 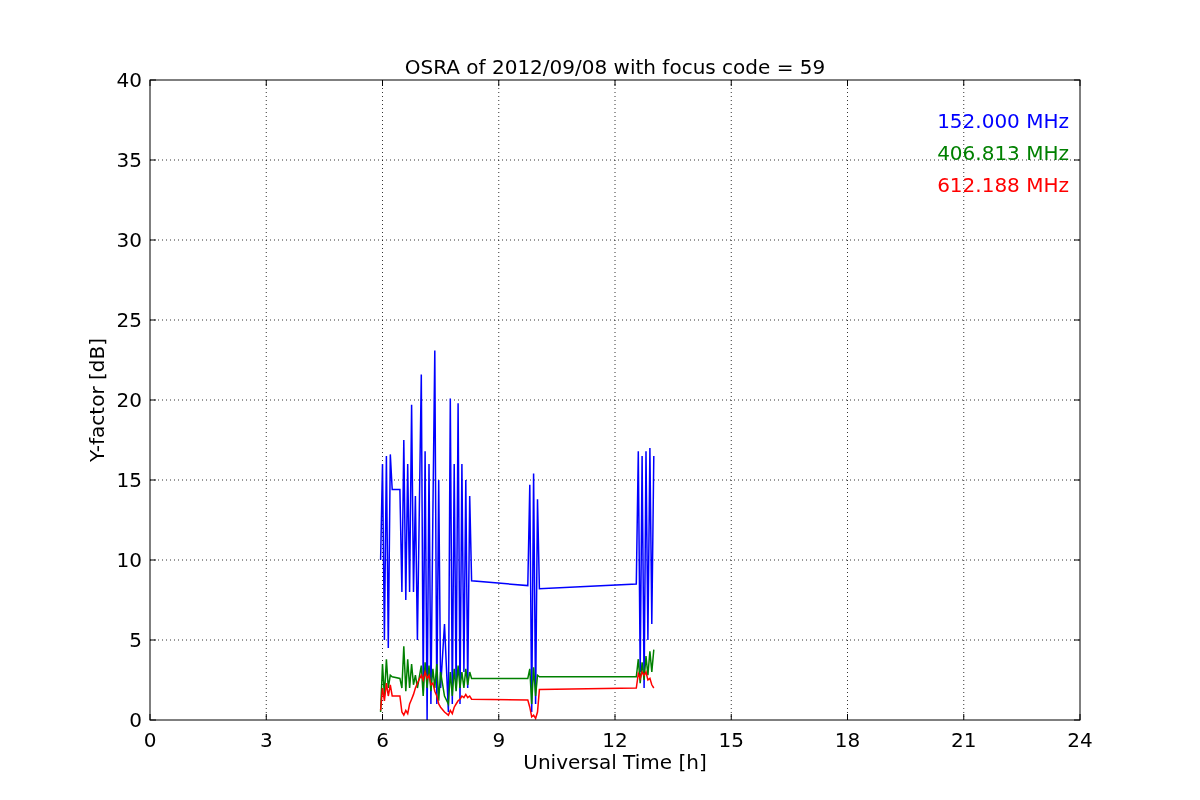 What do you see at coordinates (129, 400) in the screenshot?
I see `tick-label: 20` at bounding box center [129, 400].